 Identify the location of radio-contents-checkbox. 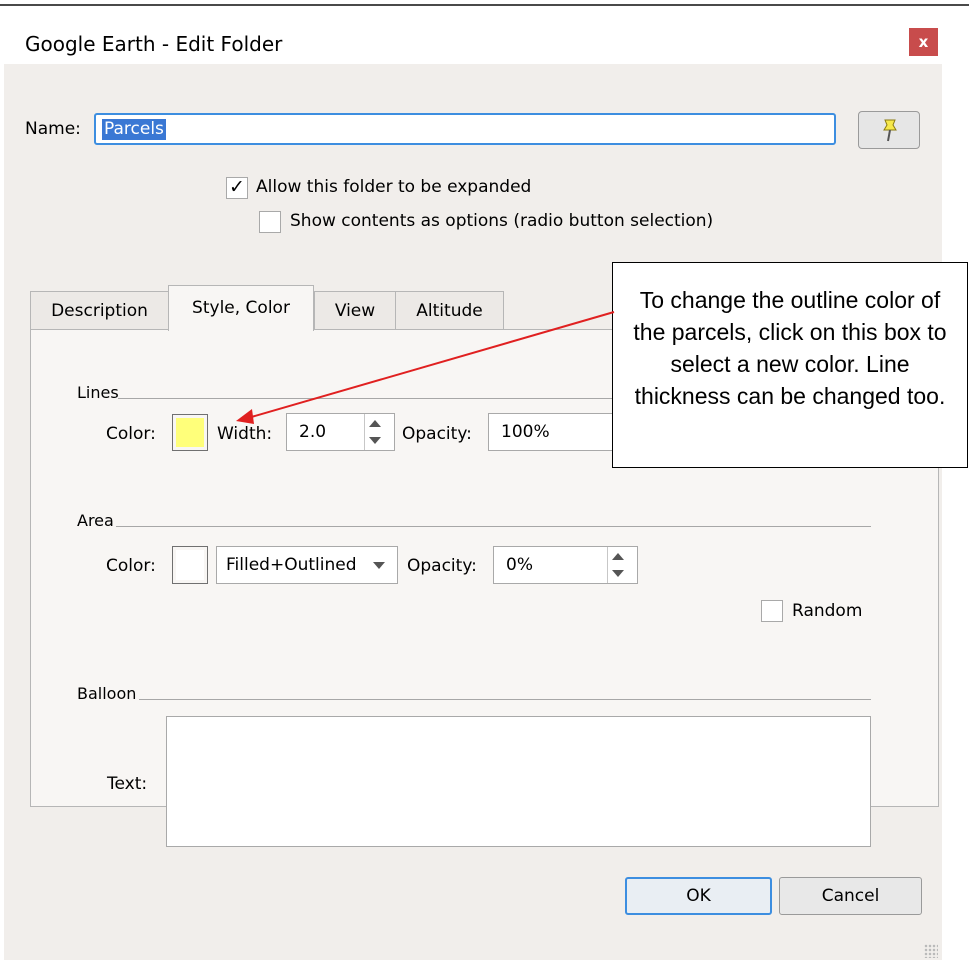
(270, 222).